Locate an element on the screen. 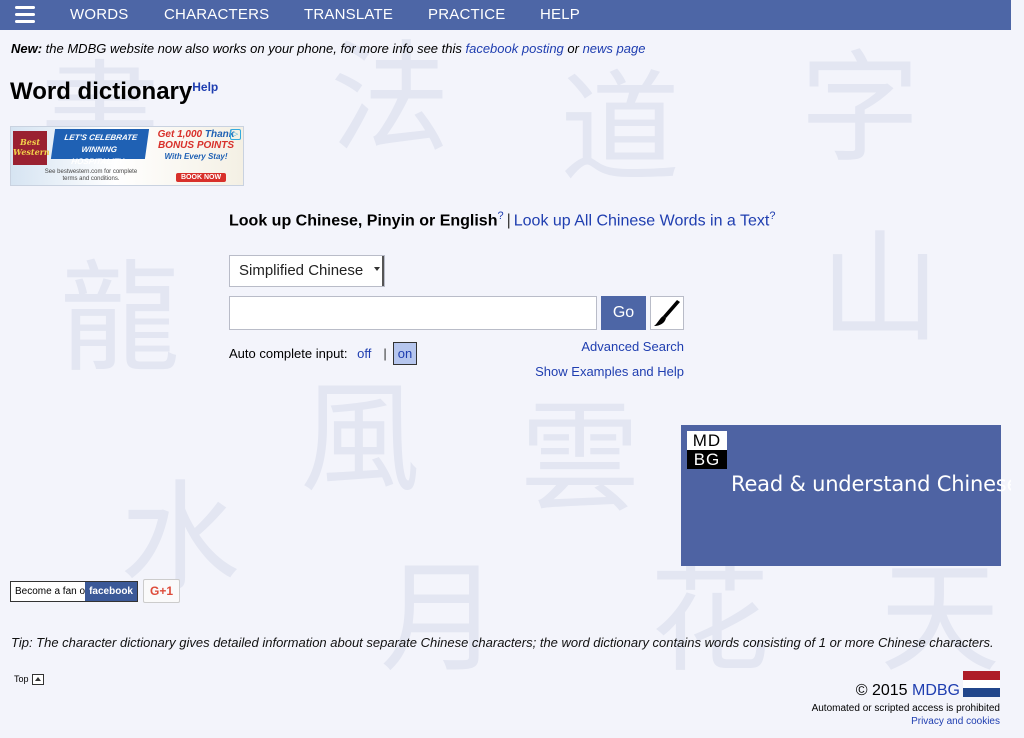  ad-stay: With Every Stay! is located at coordinates (196, 156).